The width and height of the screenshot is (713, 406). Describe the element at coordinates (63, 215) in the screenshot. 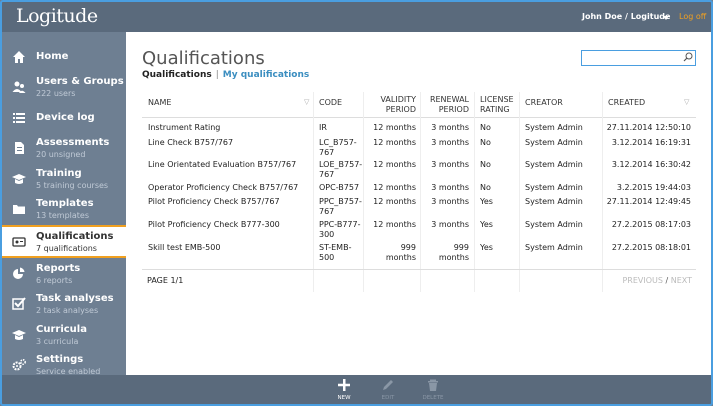

I see `sidebar-item-sub: 13 templates` at that location.